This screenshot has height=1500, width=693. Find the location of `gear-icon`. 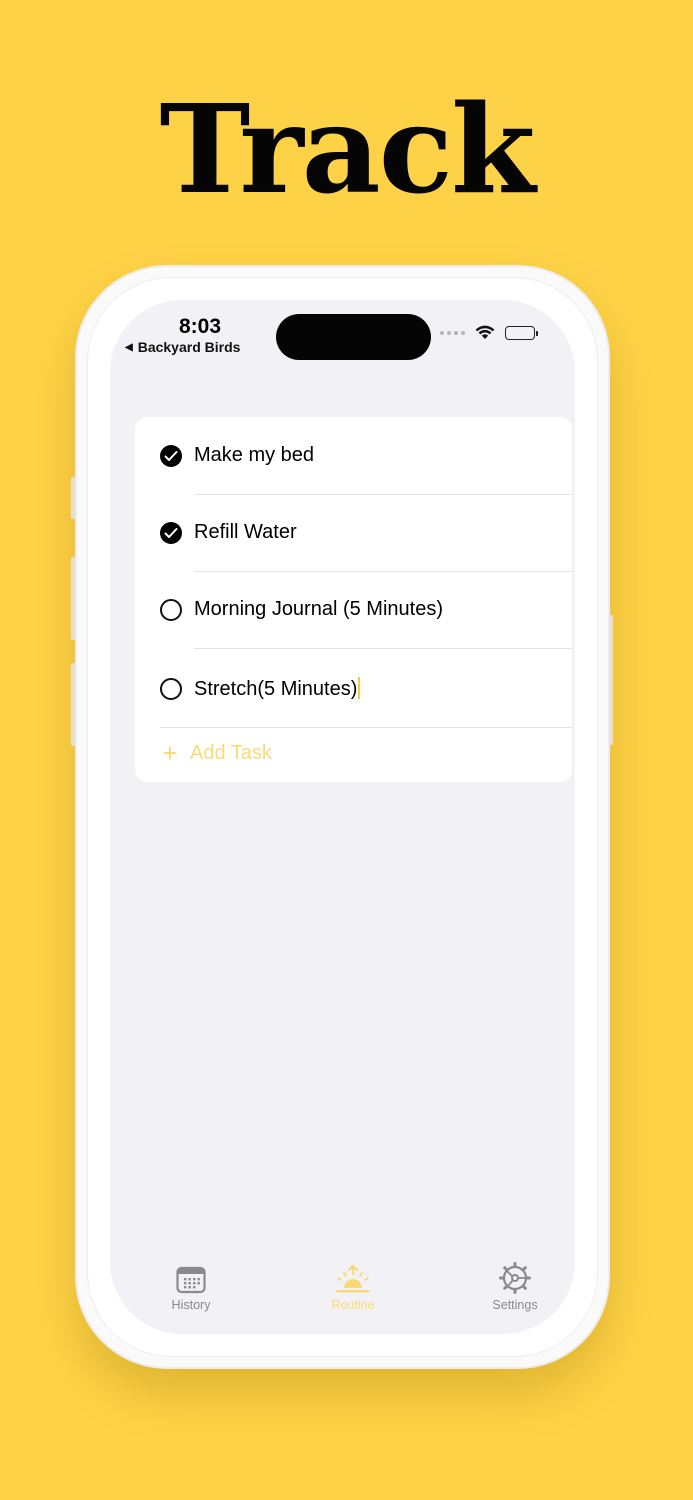

gear-icon is located at coordinates (515, 1278).